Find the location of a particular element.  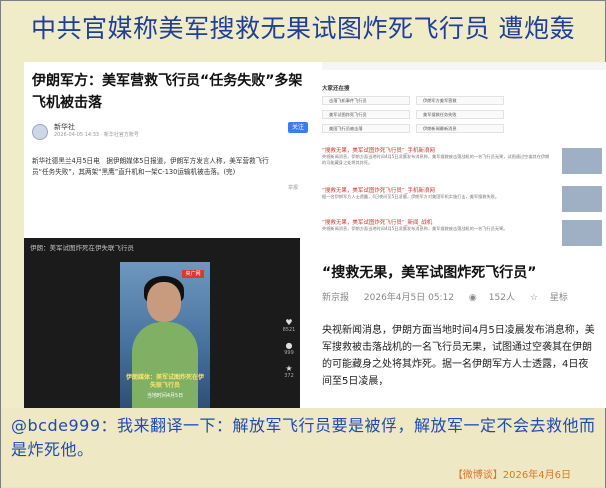

article-title: “搜救无果，美军试图炸死飞行员” is located at coordinates (429, 273).